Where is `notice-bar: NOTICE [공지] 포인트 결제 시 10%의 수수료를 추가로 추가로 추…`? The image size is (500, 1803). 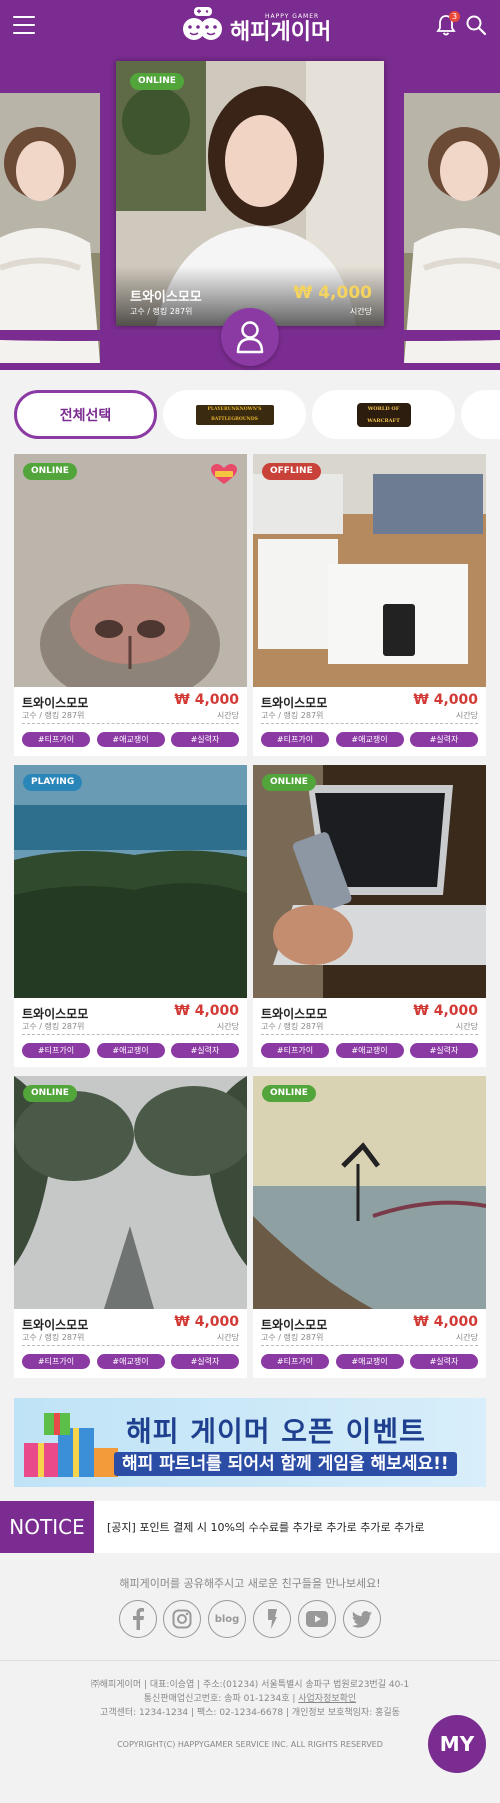 notice-bar: NOTICE [공지] 포인트 결제 시 10%의 수수료를 추가로 추가로 추… is located at coordinates (250, 1527).